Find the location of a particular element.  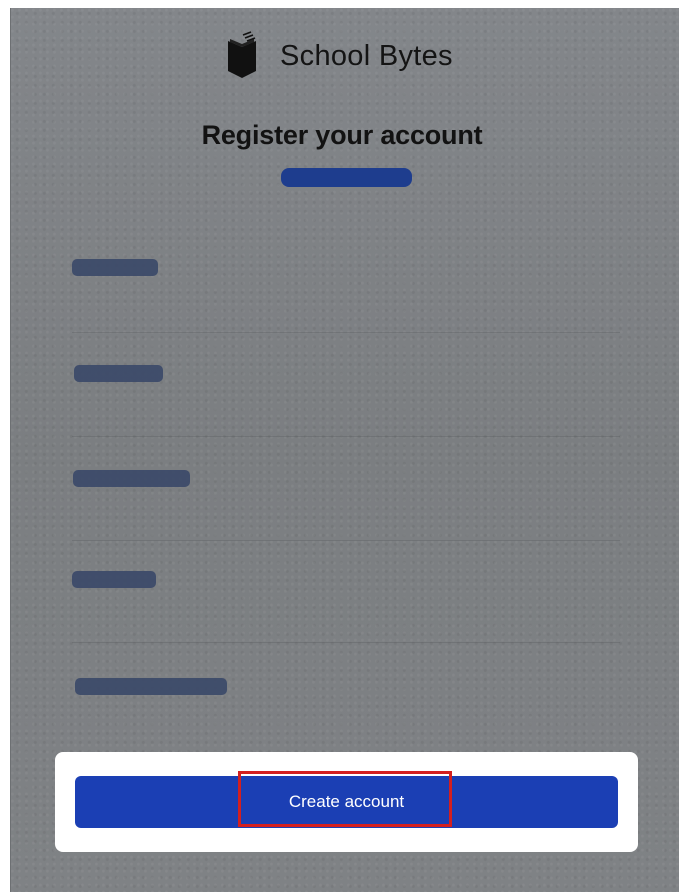

redacted-subtitle is located at coordinates (346, 177).